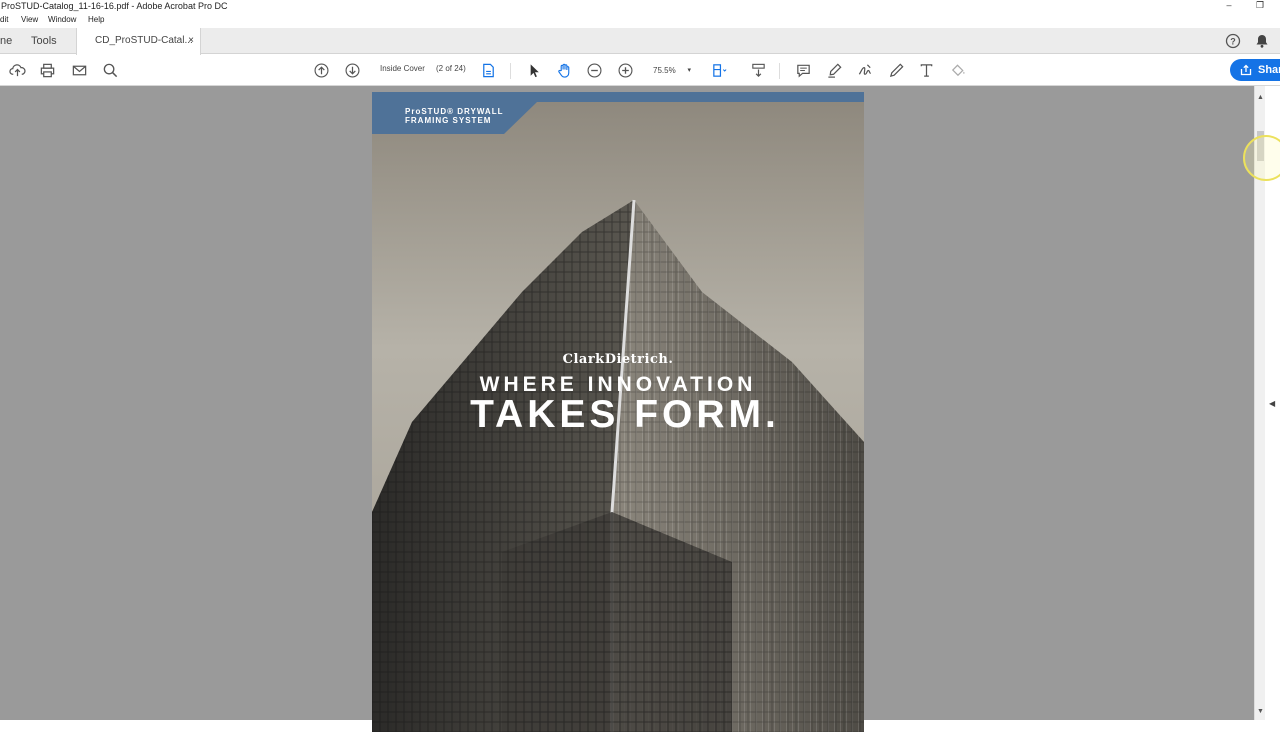 The height and width of the screenshot is (732, 1280). Describe the element at coordinates (1262, 41) in the screenshot. I see `notifications-bell-icon` at that location.